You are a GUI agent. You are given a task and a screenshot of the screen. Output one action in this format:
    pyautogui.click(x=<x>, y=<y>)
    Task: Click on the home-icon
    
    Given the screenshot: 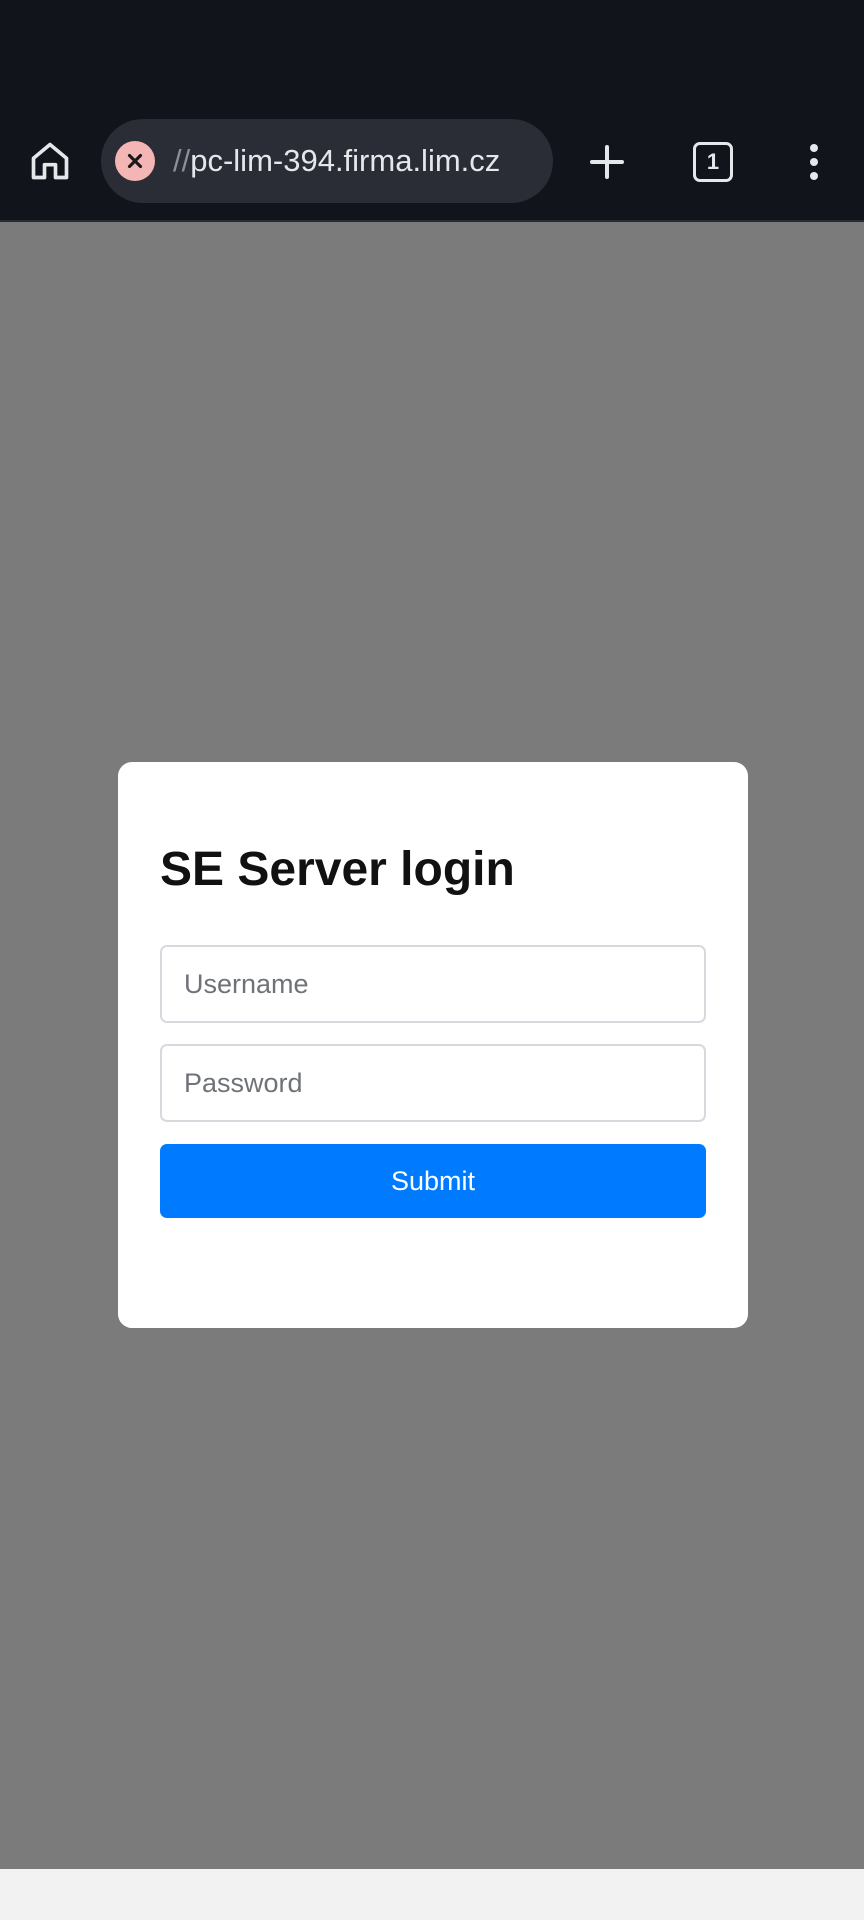 What is the action you would take?
    pyautogui.click(x=50, y=161)
    